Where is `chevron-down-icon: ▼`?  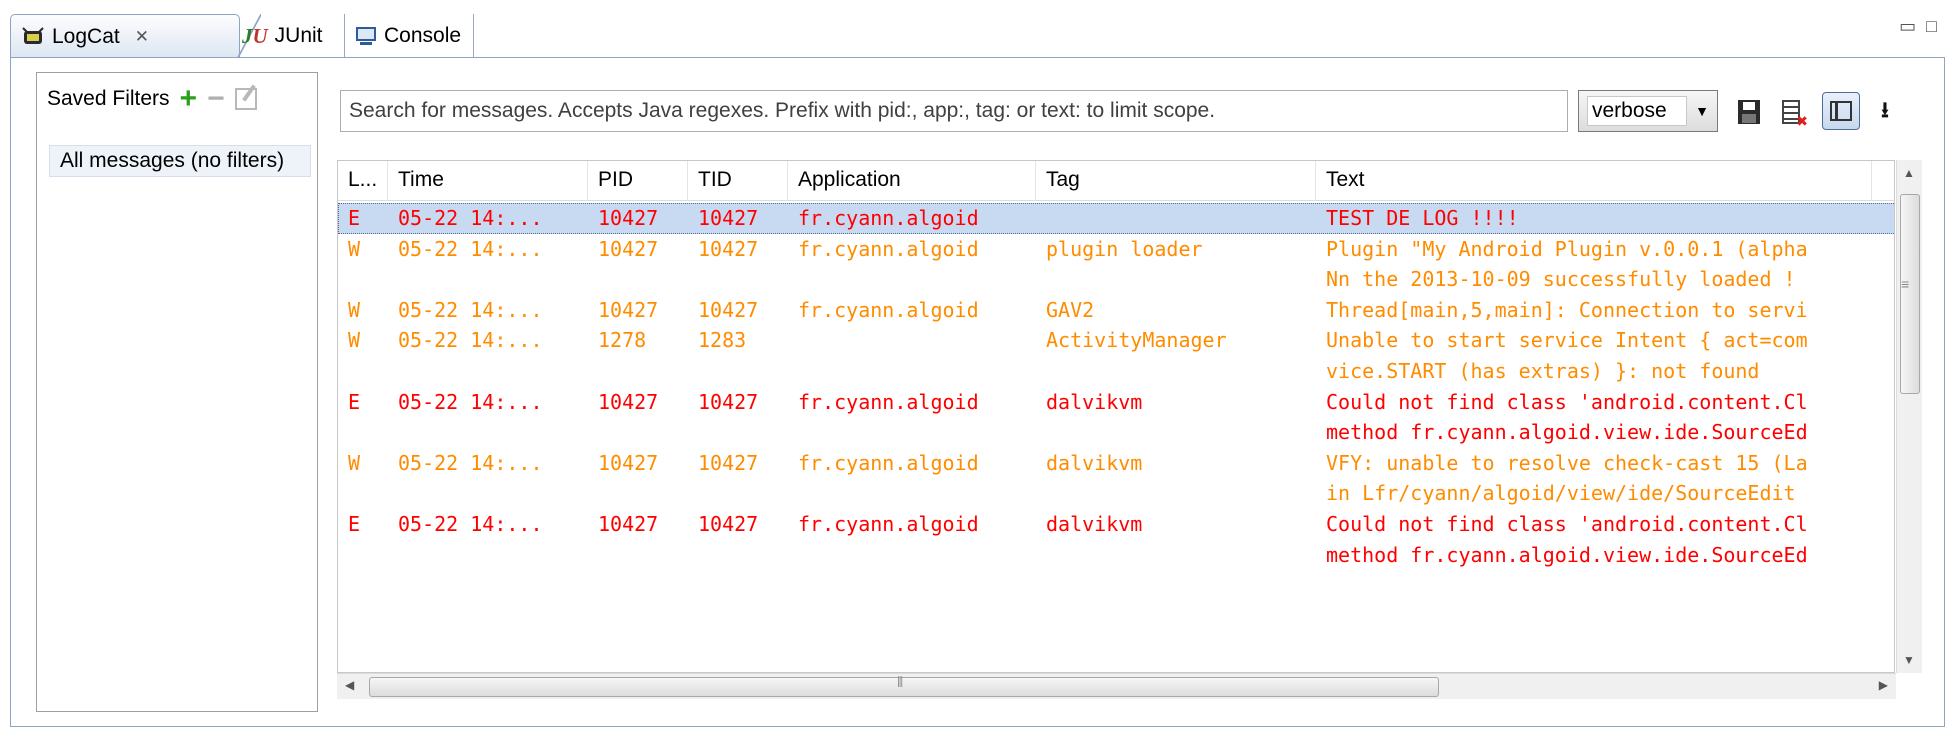
chevron-down-icon: ▼ is located at coordinates (1702, 111).